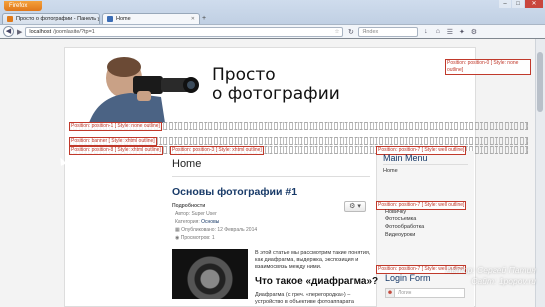 The width and height of the screenshot is (545, 307). What do you see at coordinates (405, 158) in the screenshot?
I see `menu-title: Main Menu` at bounding box center [405, 158].